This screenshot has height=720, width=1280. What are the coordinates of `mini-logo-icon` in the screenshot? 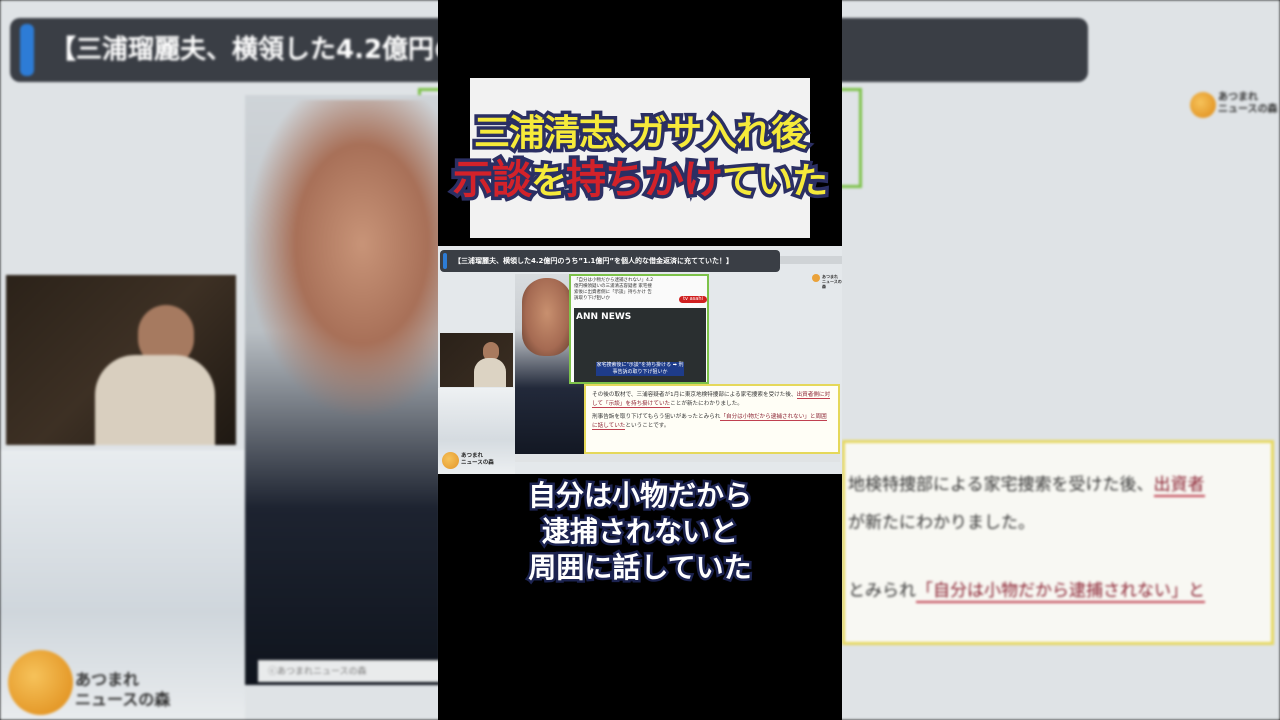 It's located at (450, 460).